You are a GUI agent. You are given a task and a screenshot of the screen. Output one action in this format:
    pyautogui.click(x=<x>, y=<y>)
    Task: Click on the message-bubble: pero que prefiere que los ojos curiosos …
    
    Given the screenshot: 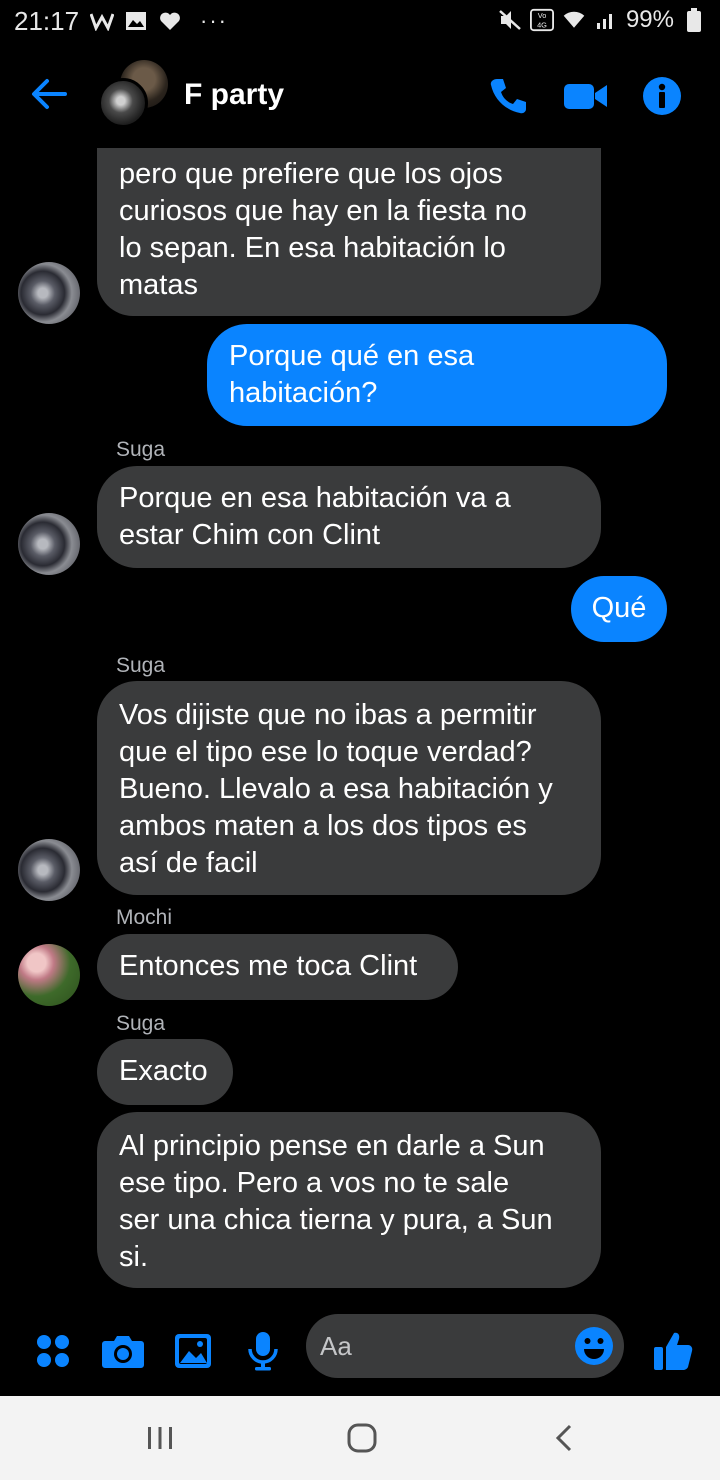 What is the action you would take?
    pyautogui.click(x=349, y=232)
    